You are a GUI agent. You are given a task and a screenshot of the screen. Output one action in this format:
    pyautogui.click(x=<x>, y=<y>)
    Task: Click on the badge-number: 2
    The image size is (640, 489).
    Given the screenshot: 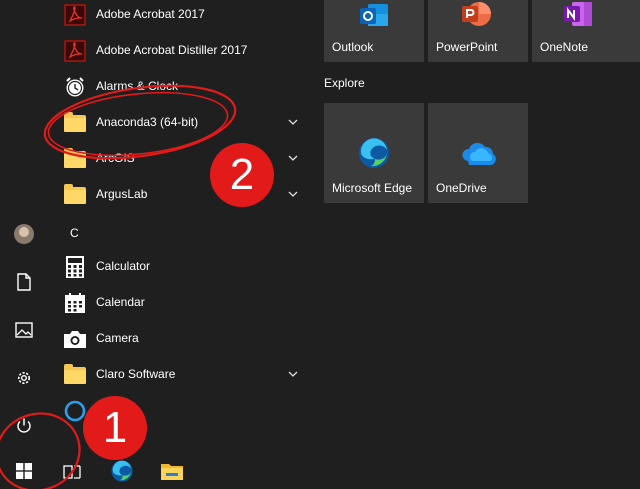 What is the action you would take?
    pyautogui.click(x=242, y=174)
    